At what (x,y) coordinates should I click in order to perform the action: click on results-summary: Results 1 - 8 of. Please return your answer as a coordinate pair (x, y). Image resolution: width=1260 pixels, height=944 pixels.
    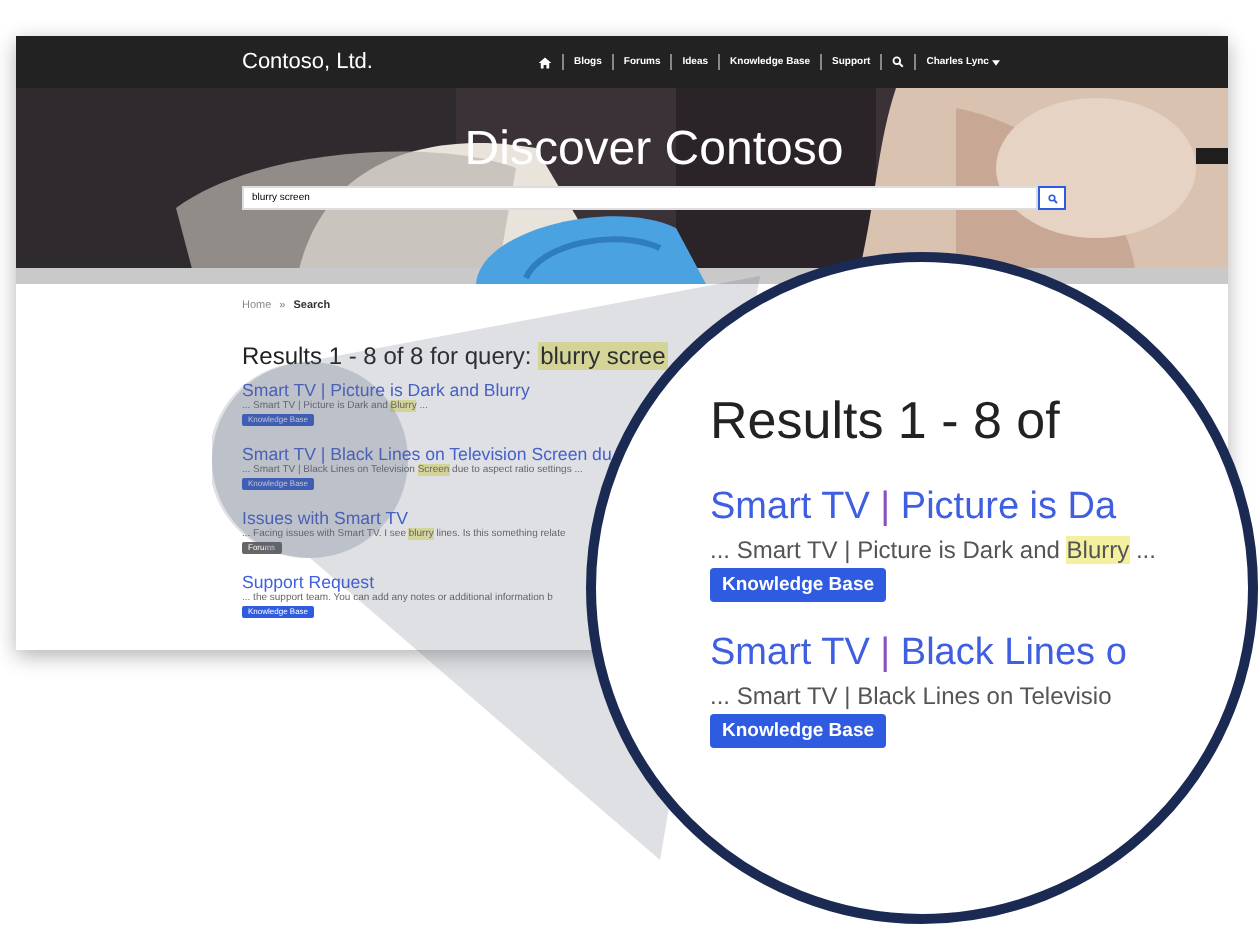
    Looking at the image, I should click on (886, 421).